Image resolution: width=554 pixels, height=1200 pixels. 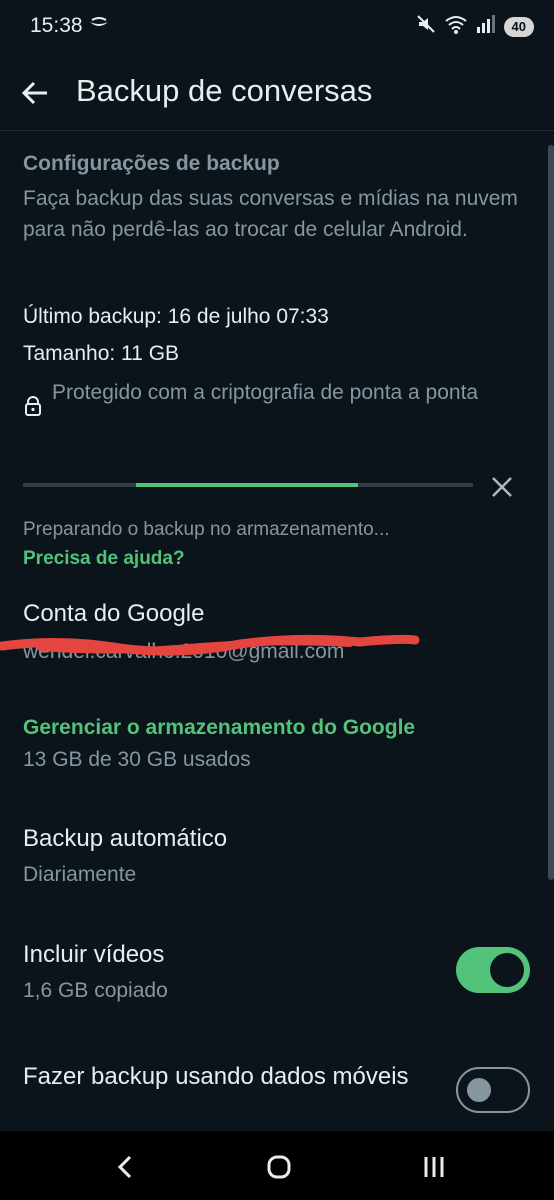 What do you see at coordinates (95, 990) in the screenshot?
I see `include-videos-value: 1,6 GB copiado` at bounding box center [95, 990].